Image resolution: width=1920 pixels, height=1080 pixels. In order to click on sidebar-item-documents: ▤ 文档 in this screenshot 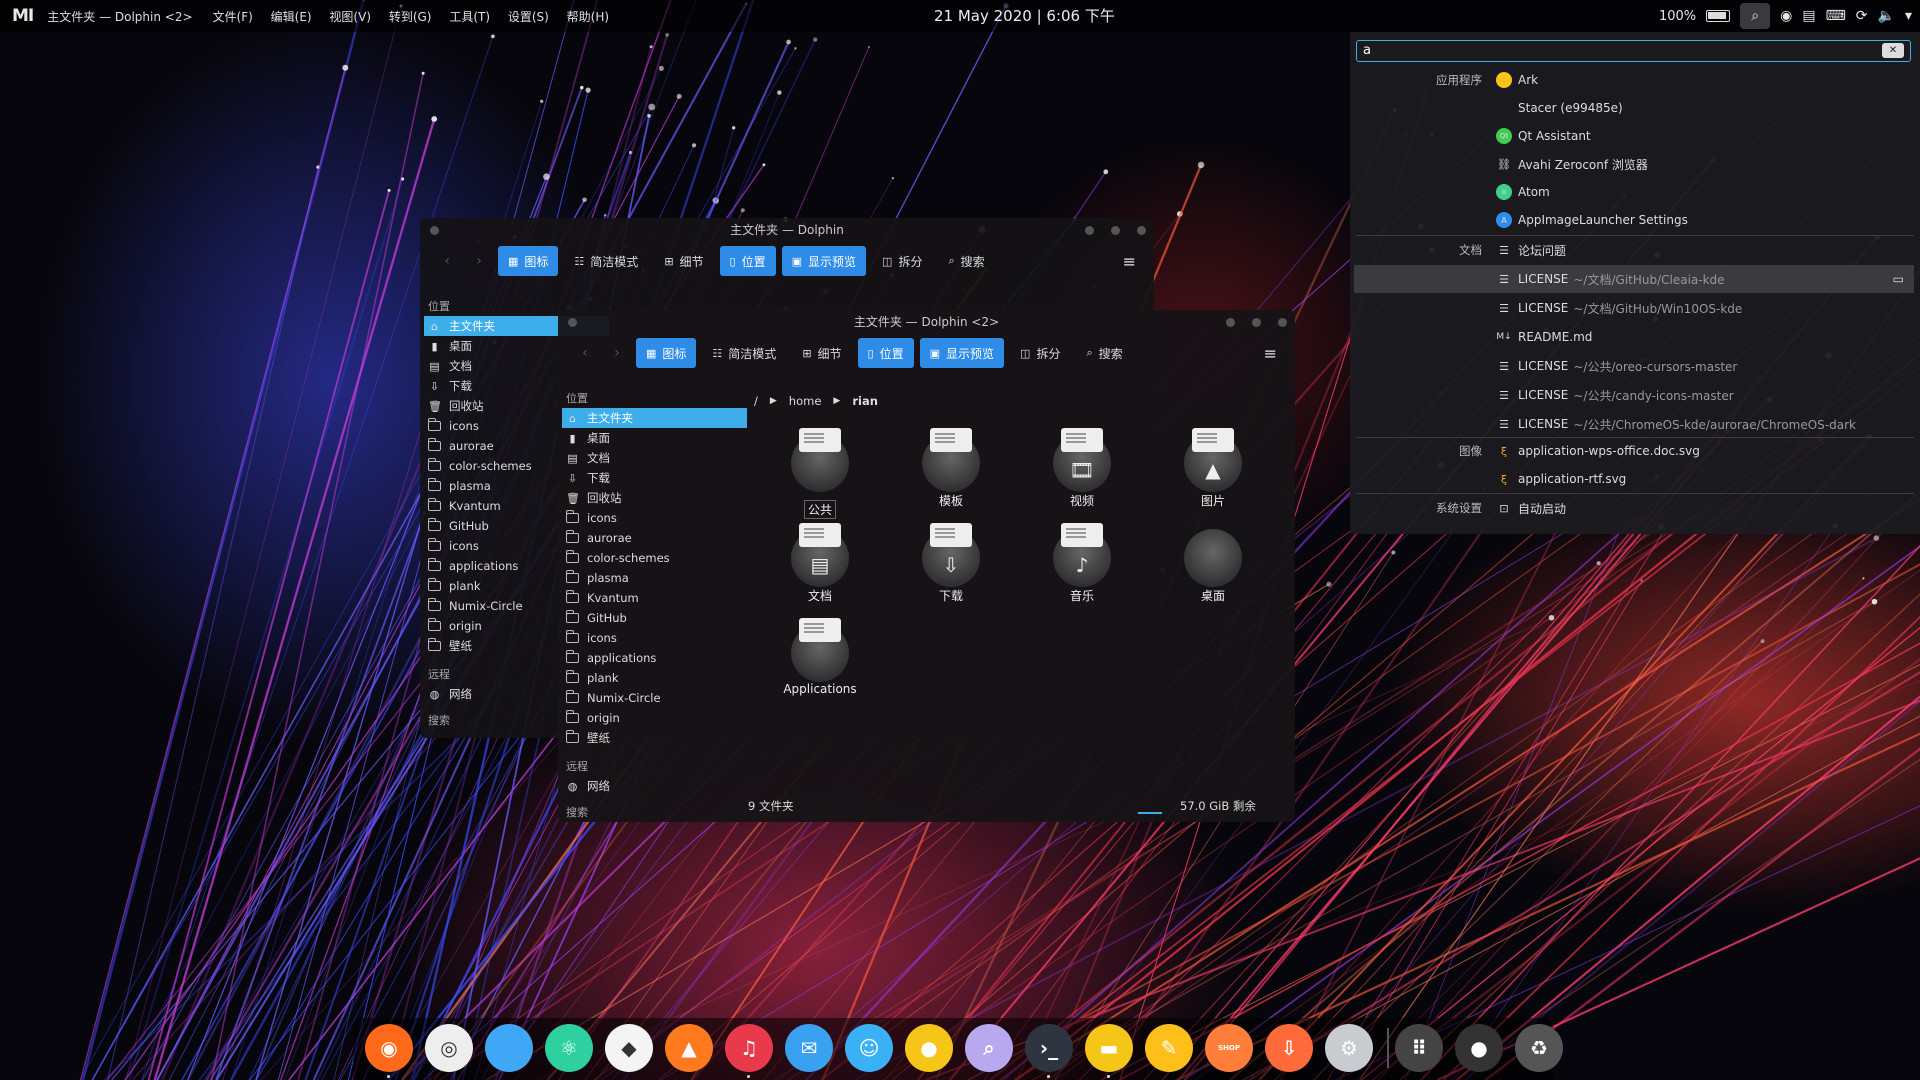, I will do `click(654, 458)`.